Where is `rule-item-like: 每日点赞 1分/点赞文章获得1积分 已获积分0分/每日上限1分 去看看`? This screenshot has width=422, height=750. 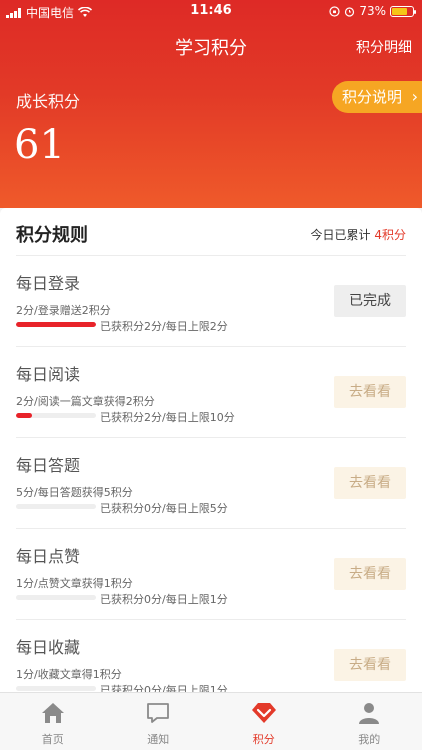
rule-item-like: 每日点赞 1分/点赞文章获得1积分 已获积分0分/每日上限1分 去看看 is located at coordinates (211, 574).